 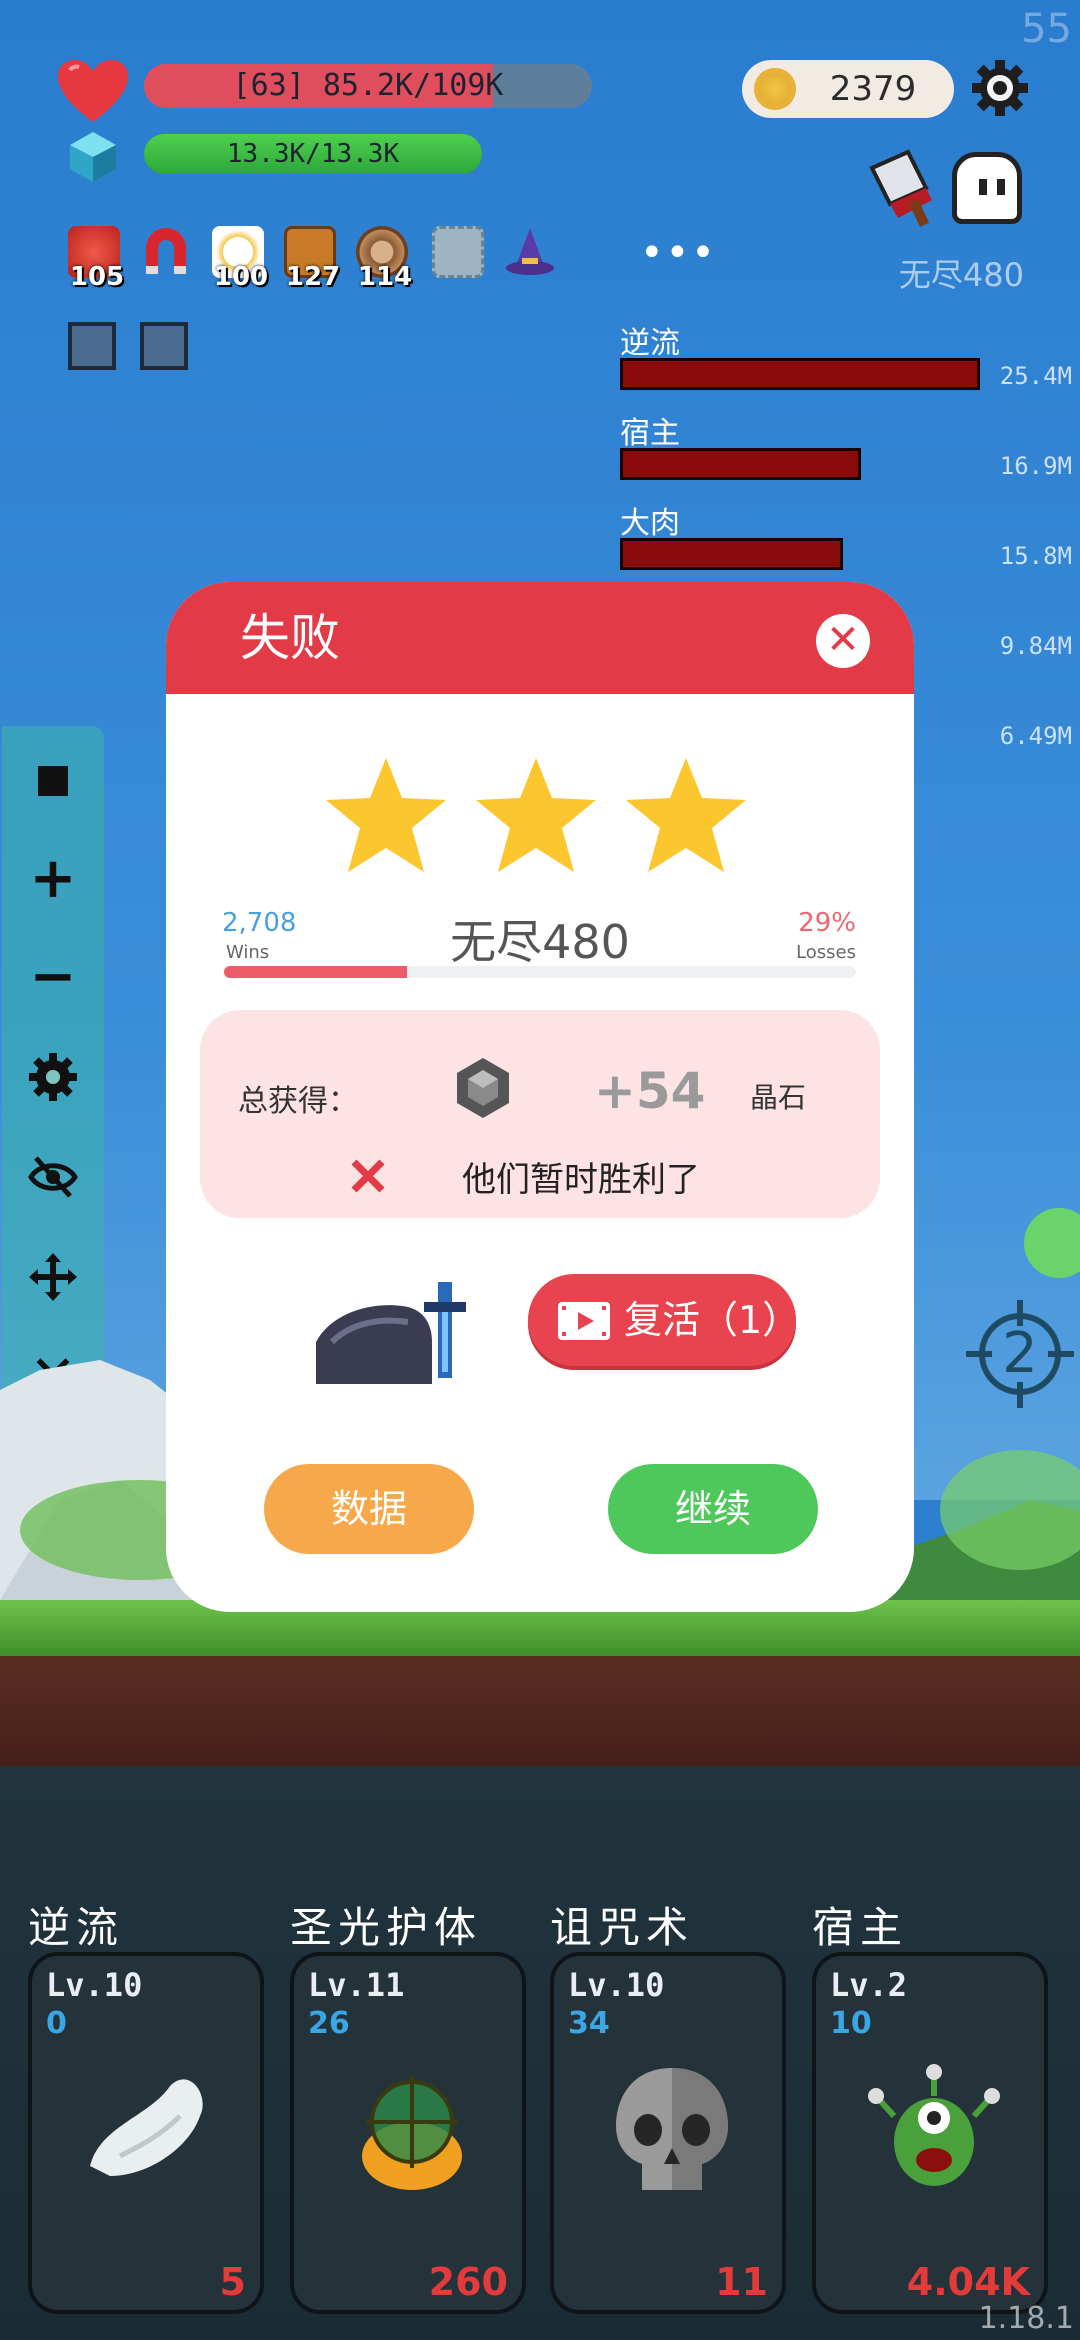 I want to click on revive-label: 复活（1）, so click(x=712, y=1320).